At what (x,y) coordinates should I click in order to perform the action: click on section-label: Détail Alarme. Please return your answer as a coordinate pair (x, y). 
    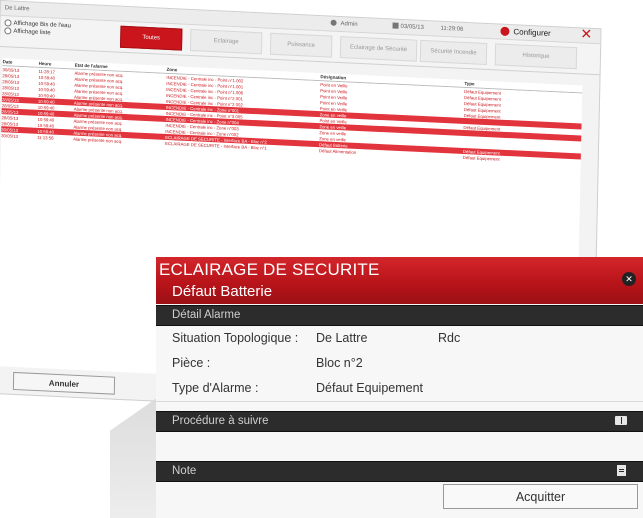
    Looking at the image, I should click on (206, 315).